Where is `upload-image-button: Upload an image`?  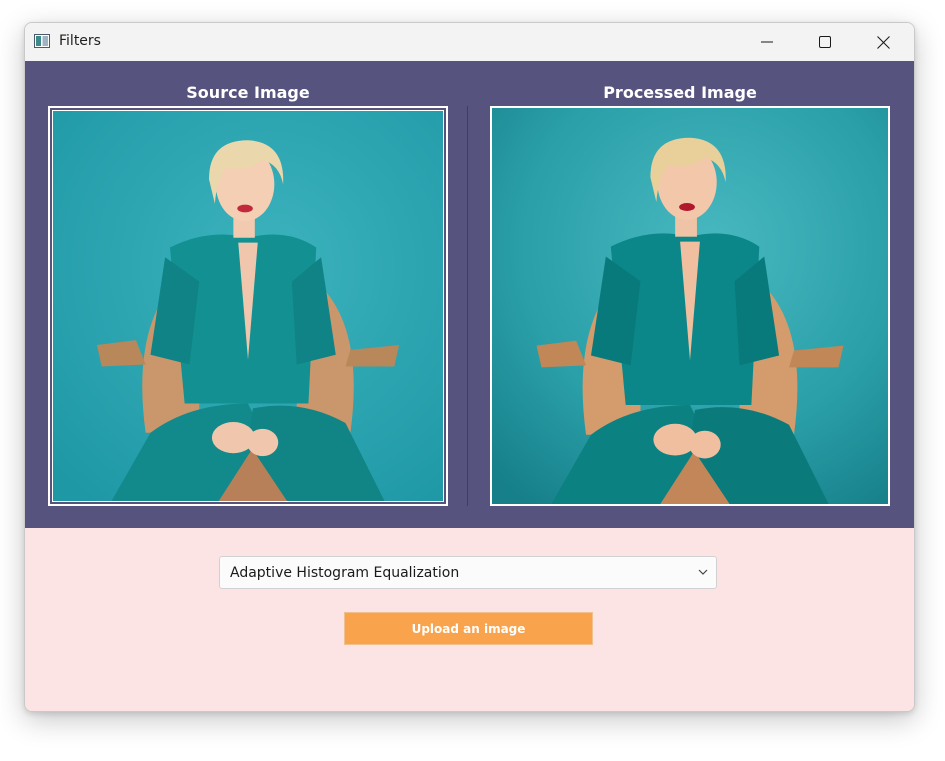 upload-image-button: Upload an image is located at coordinates (468, 628).